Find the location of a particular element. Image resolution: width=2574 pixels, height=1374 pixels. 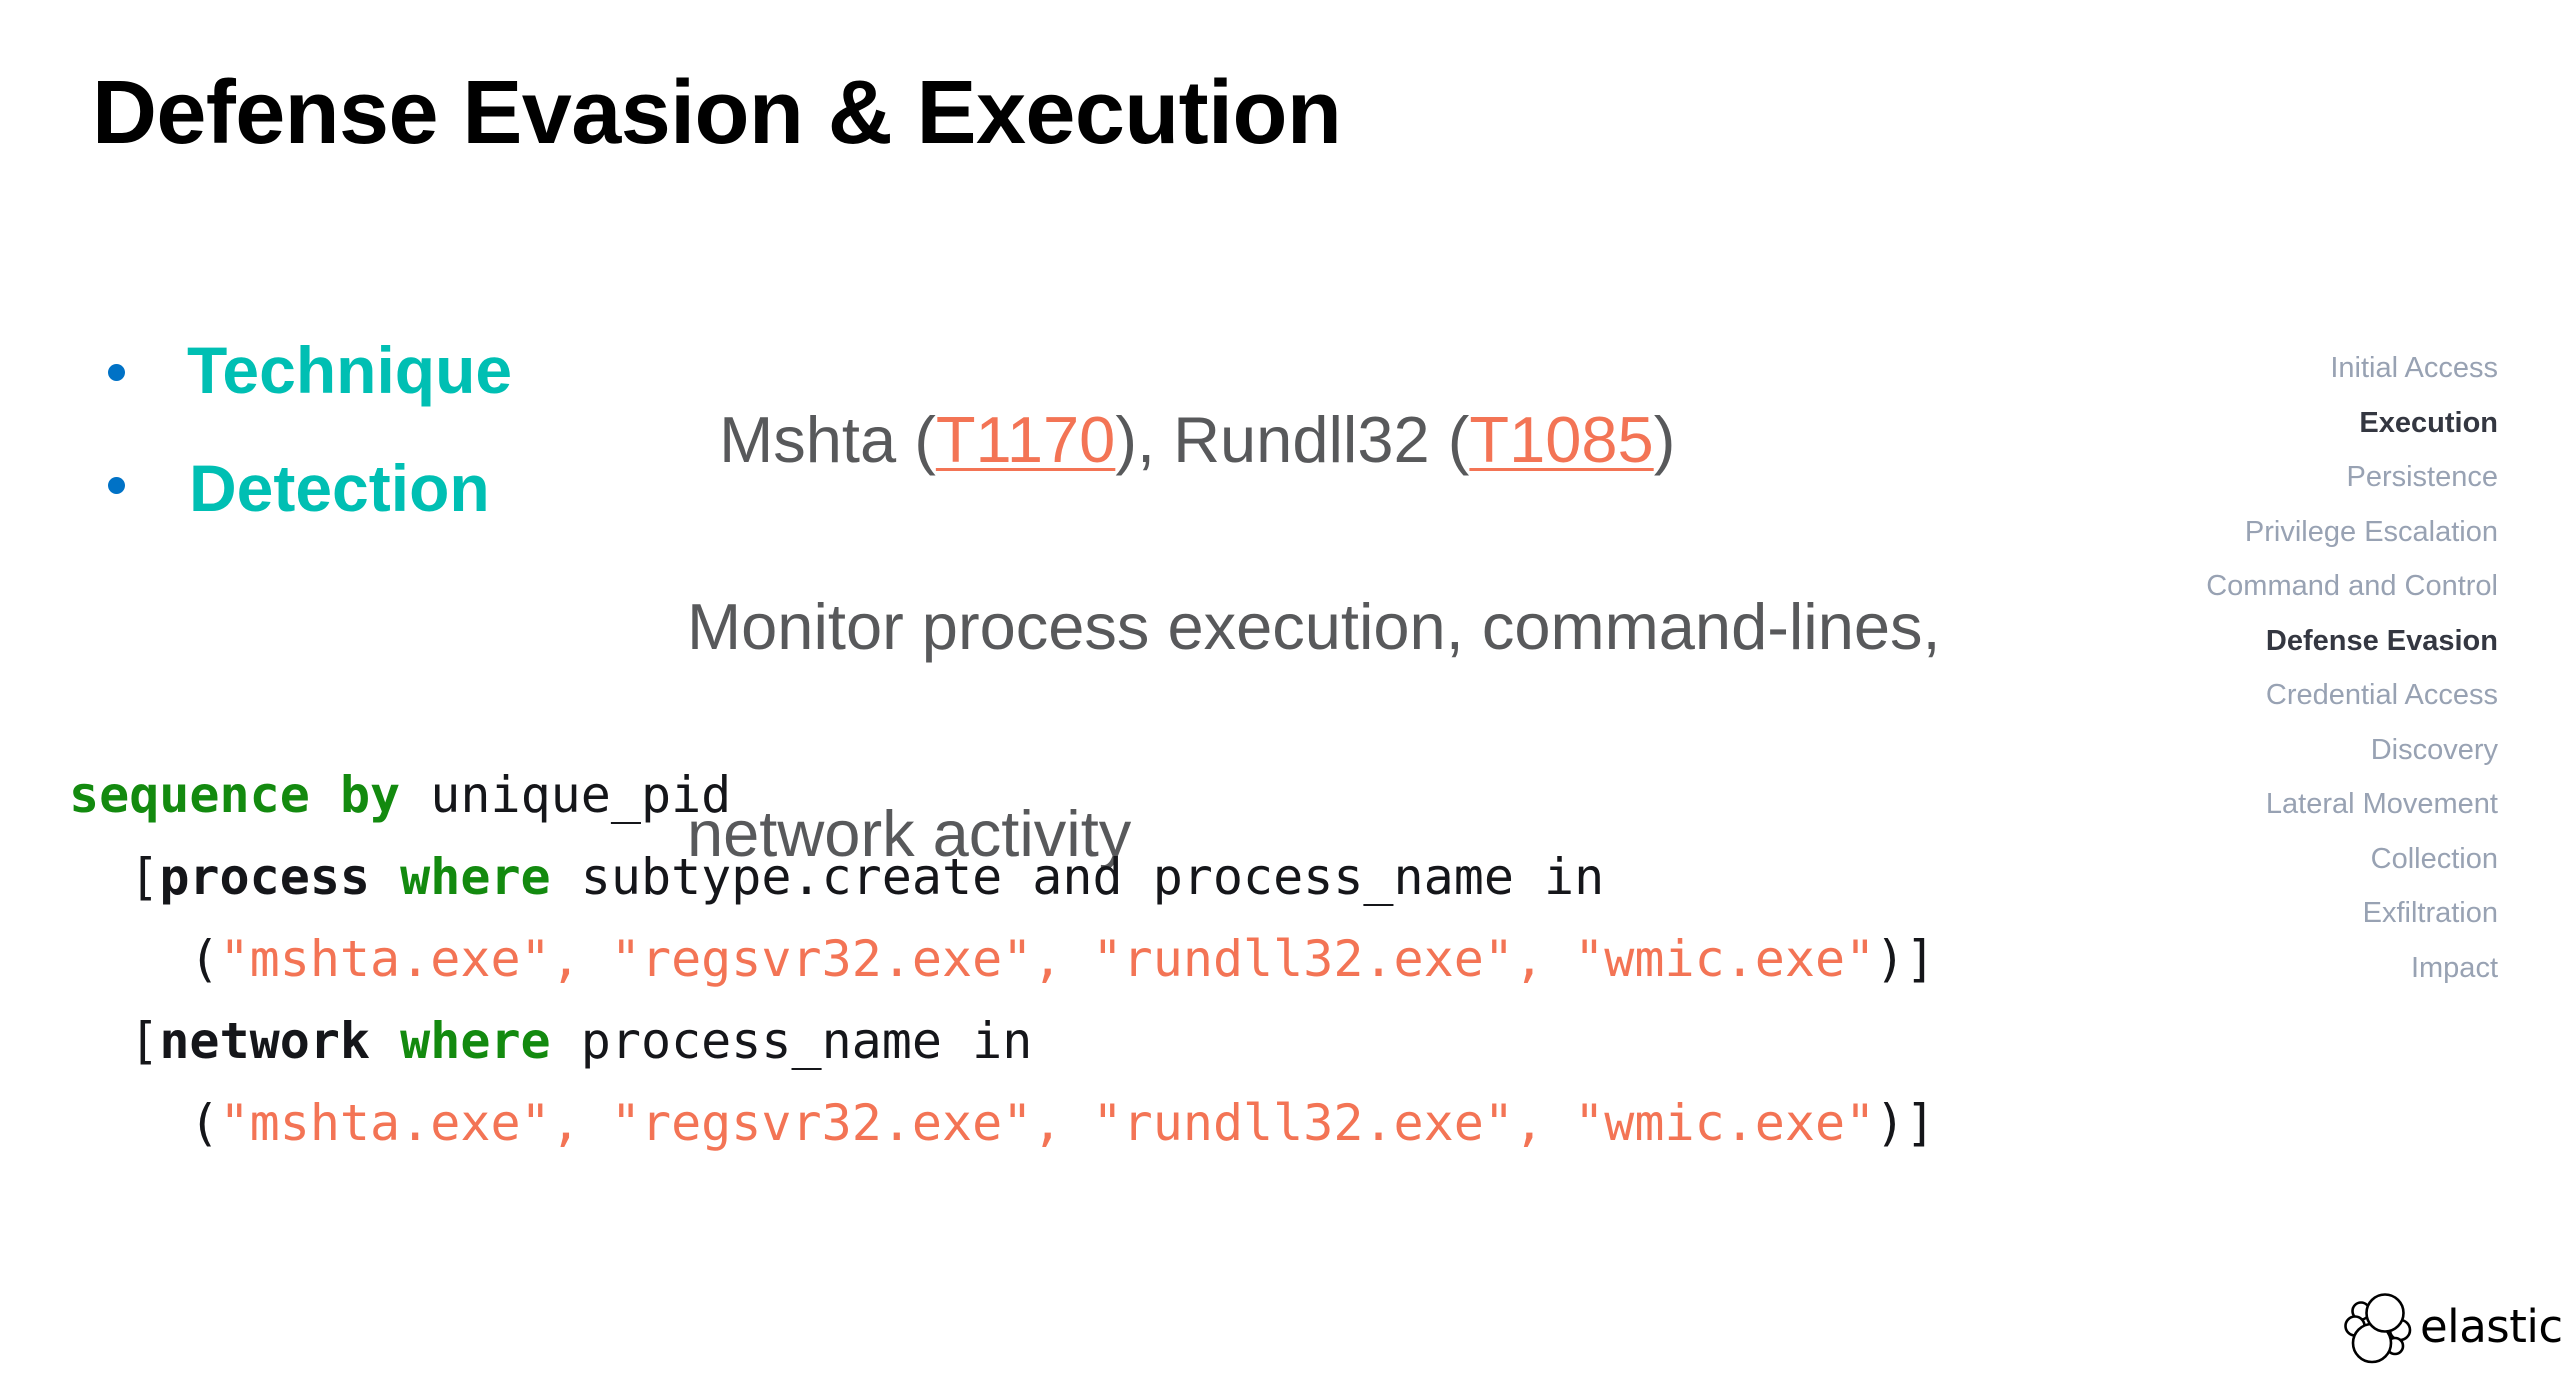

nav-item-command-and-control: Command and Control is located at coordinates (2248, 586).